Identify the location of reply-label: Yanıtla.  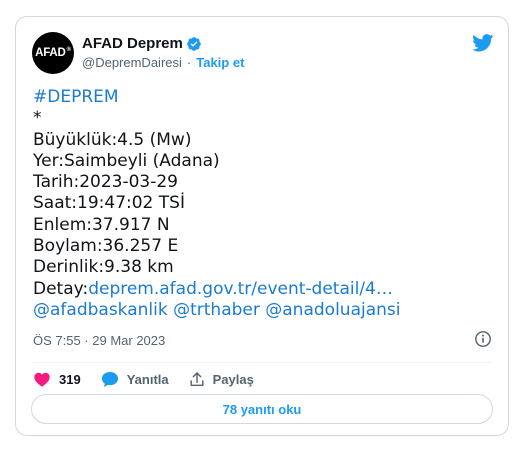
(147, 379).